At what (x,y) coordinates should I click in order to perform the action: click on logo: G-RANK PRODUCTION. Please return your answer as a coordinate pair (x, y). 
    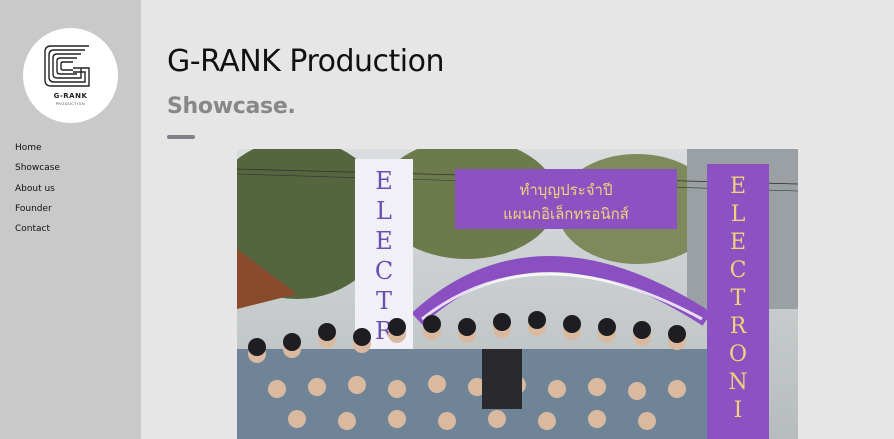
    Looking at the image, I should click on (70, 75).